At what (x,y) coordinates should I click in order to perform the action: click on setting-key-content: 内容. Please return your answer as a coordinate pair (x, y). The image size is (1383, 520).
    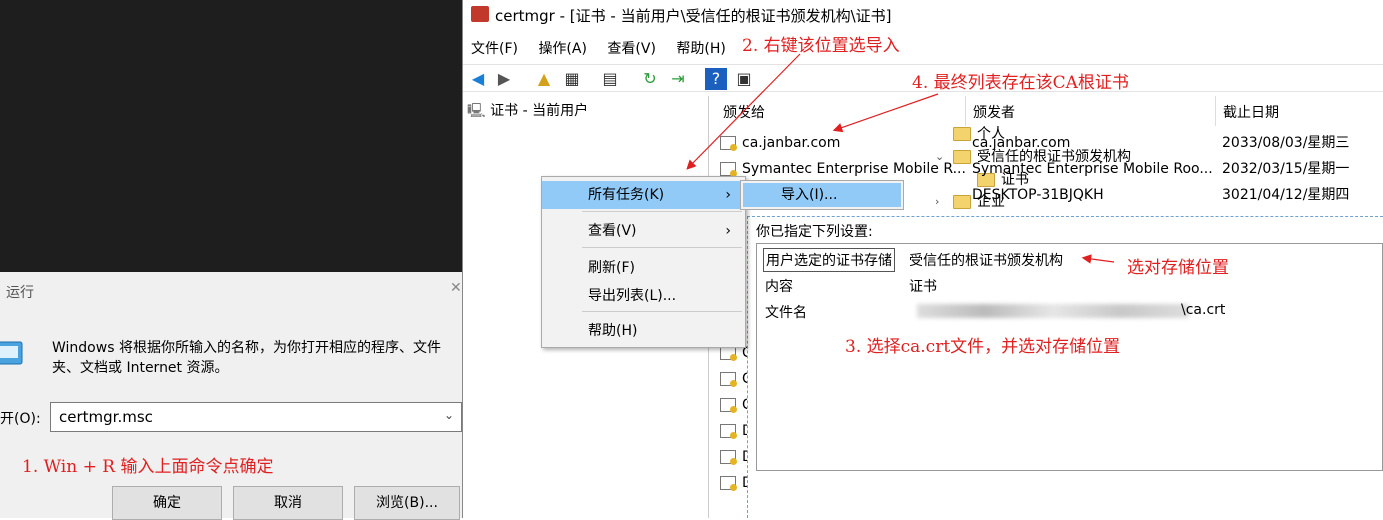
    Looking at the image, I should click on (779, 287).